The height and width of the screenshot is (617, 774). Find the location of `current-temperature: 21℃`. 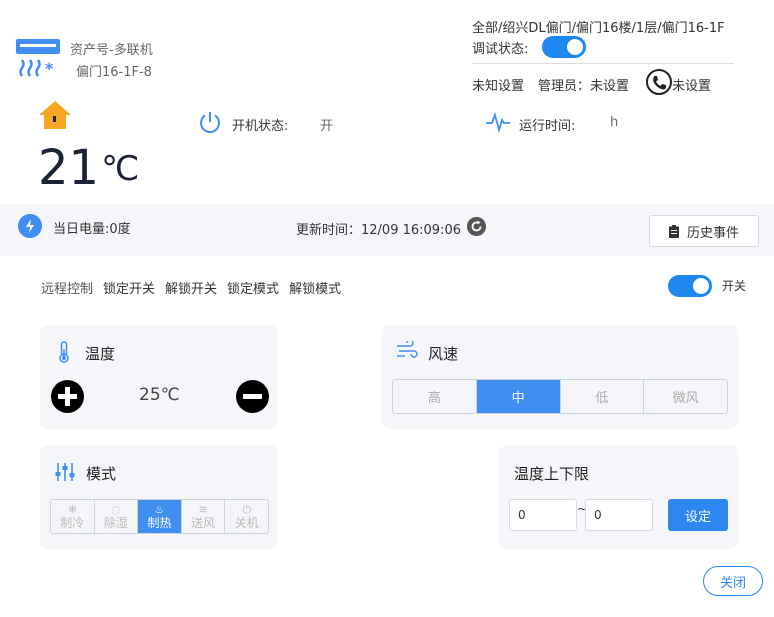

current-temperature: 21℃ is located at coordinates (89, 168).